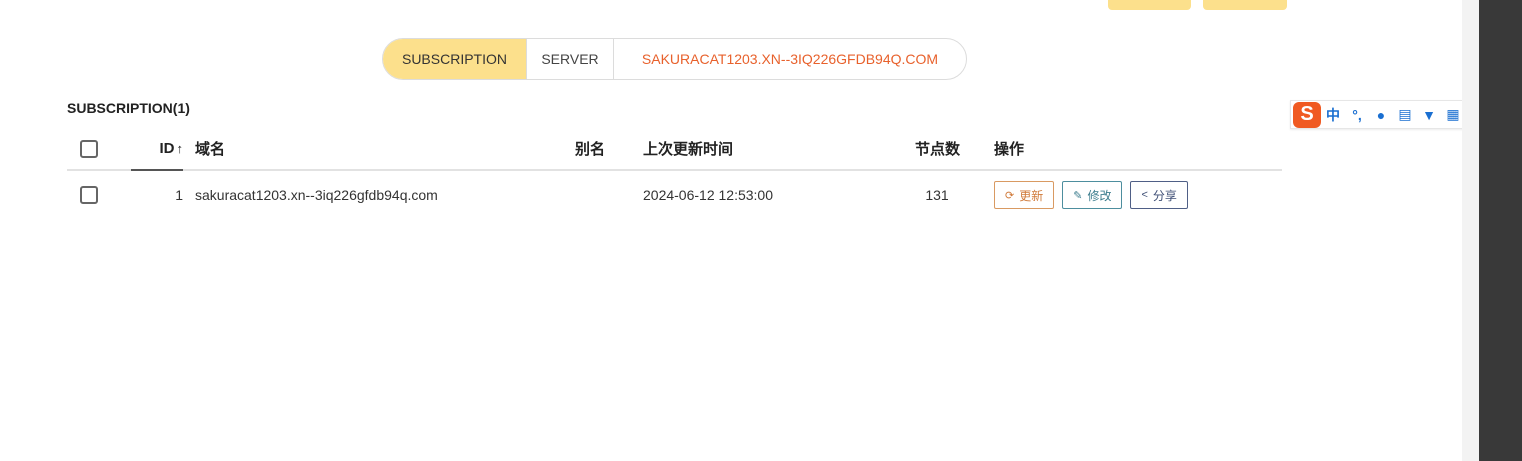 The height and width of the screenshot is (461, 1522). Describe the element at coordinates (1307, 114) in the screenshot. I see `sogou-logo-icon: S` at that location.